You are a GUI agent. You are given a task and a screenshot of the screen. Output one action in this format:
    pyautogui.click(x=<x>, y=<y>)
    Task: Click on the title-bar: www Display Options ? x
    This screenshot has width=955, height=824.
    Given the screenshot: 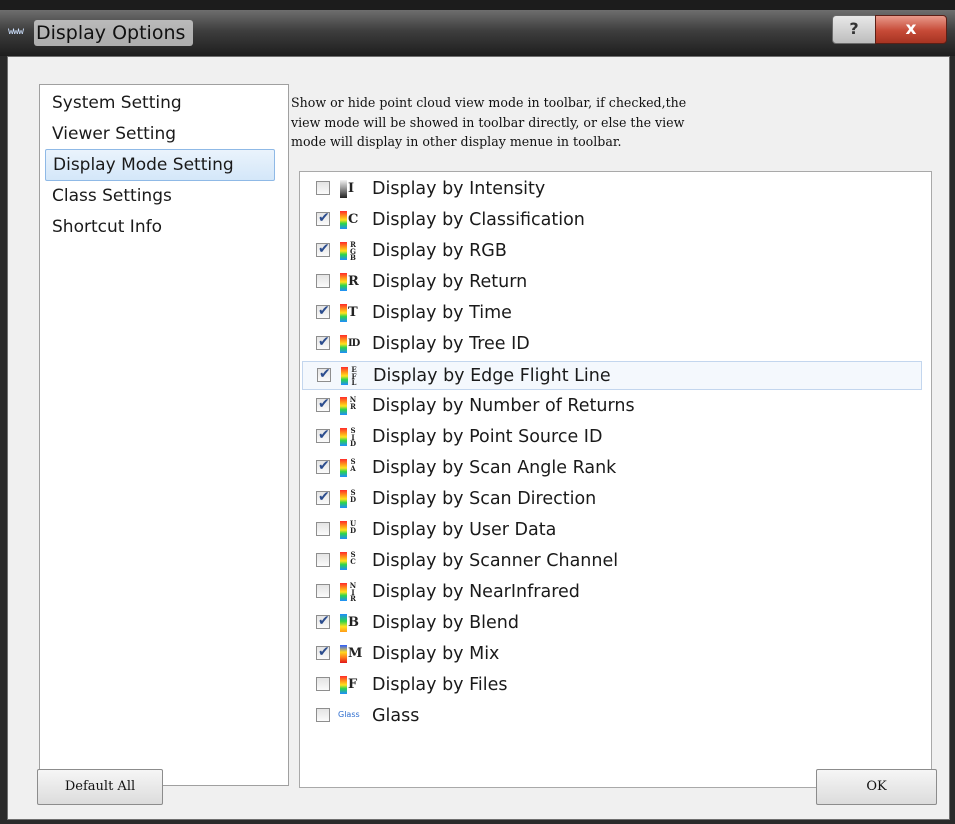 What is the action you would take?
    pyautogui.click(x=477, y=33)
    